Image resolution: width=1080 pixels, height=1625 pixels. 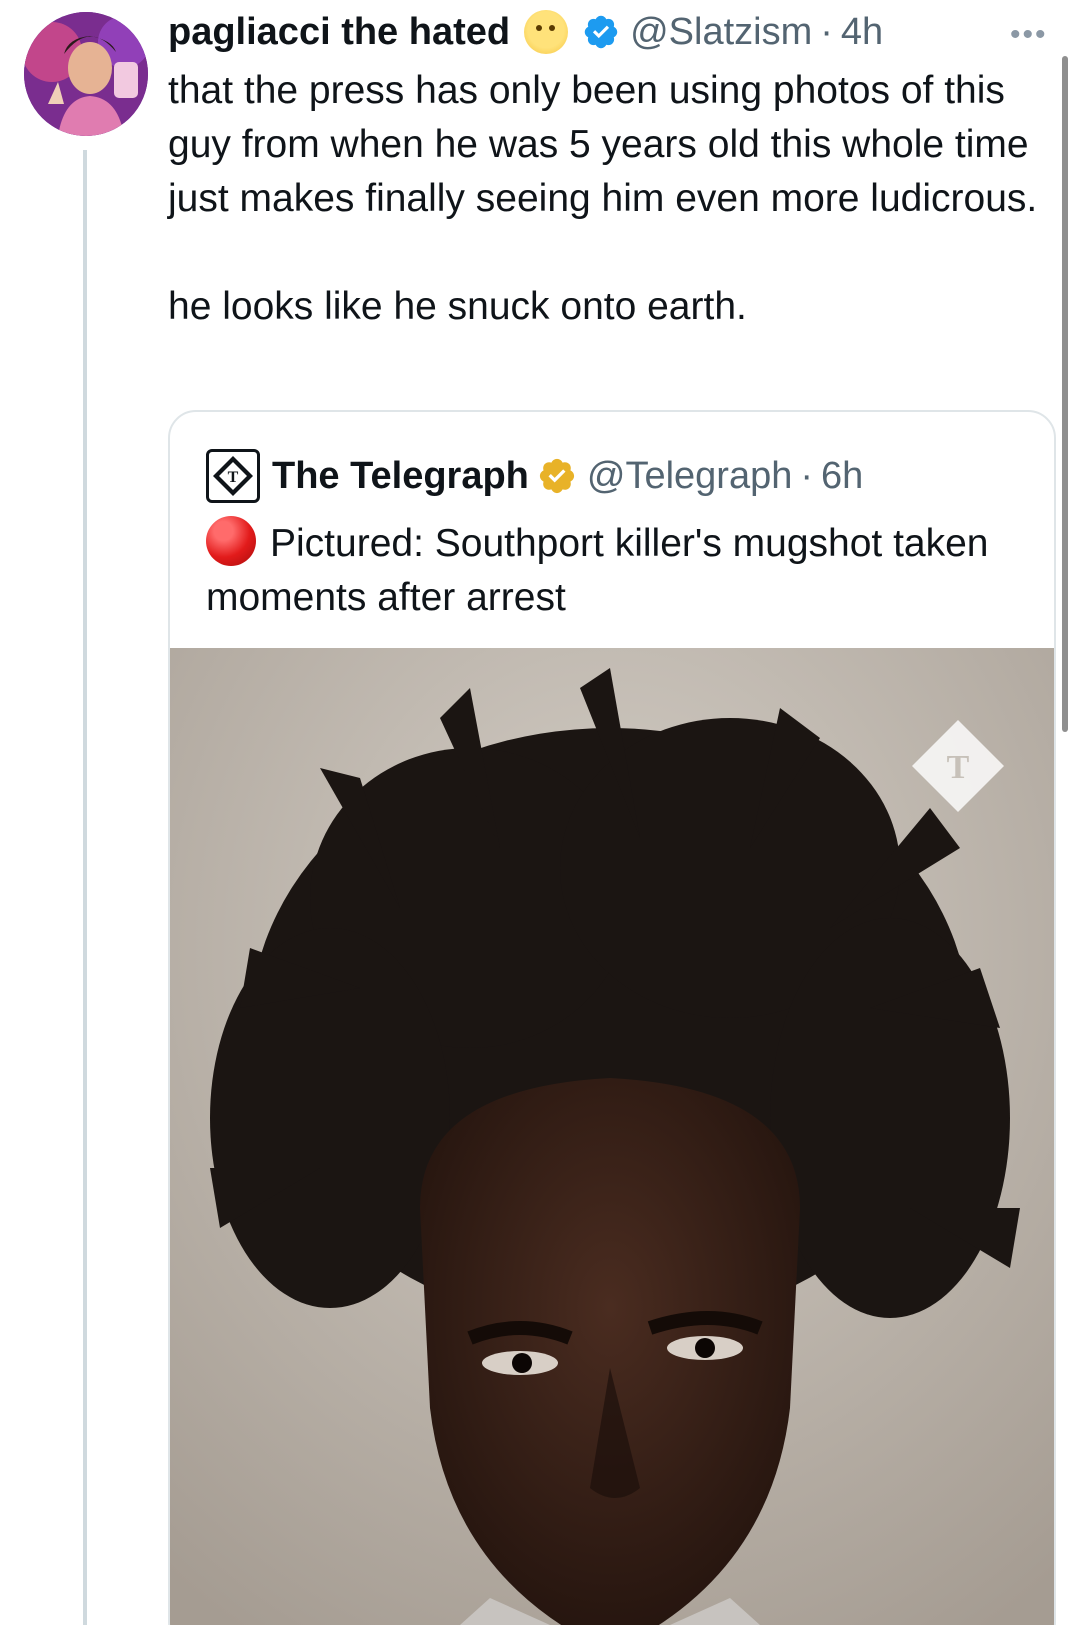 I want to click on telegraph-diamond-icon: T, so click(x=233, y=476).